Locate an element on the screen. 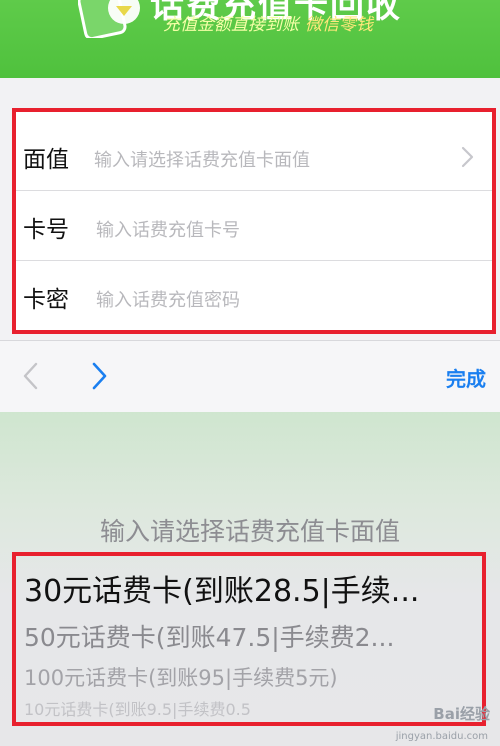  watermark: Bai经验 is located at coordinates (461, 713).